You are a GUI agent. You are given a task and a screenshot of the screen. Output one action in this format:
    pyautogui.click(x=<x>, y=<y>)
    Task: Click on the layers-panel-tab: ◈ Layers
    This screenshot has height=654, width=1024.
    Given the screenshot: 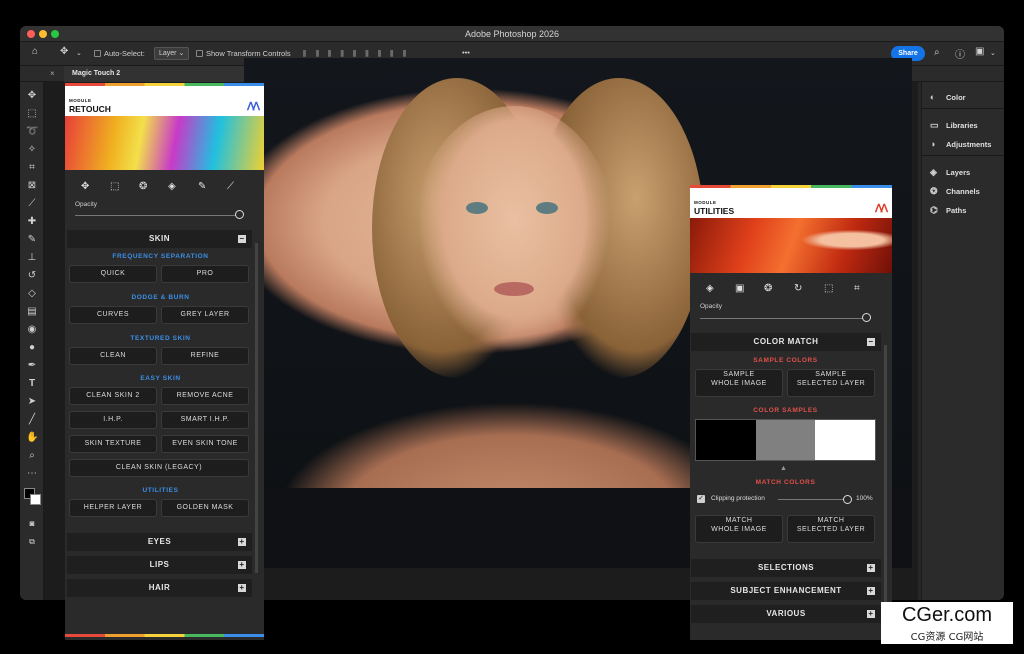 What is the action you would take?
    pyautogui.click(x=950, y=172)
    